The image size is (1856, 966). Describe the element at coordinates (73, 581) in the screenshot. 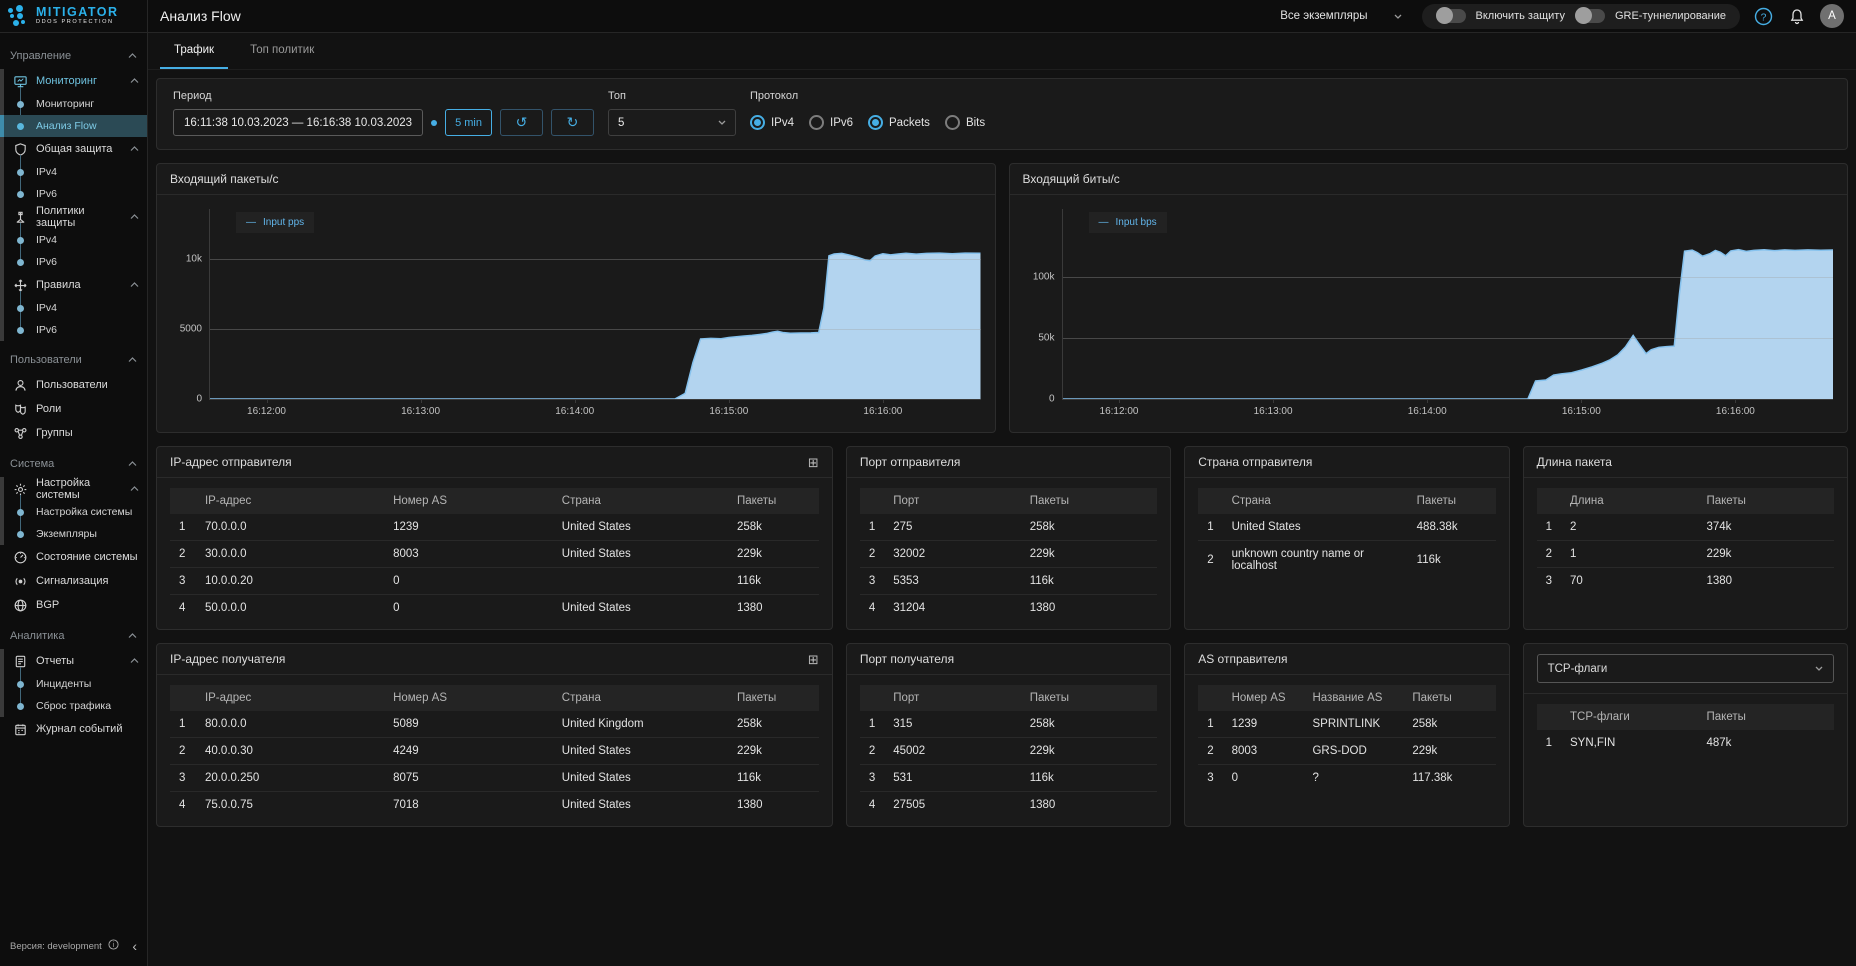

I see `sidebar-item-alarms: Сигнализация` at that location.